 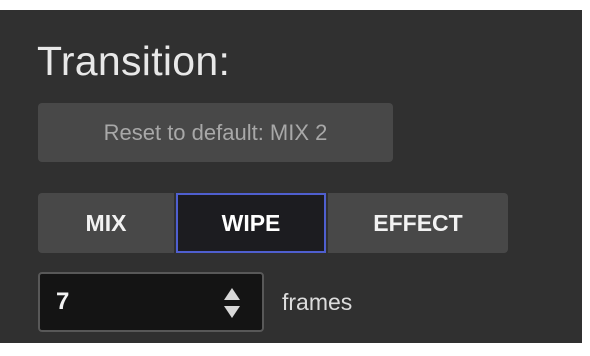 I want to click on transition-type-selector: MIX WIPE EFFECT, so click(x=273, y=223).